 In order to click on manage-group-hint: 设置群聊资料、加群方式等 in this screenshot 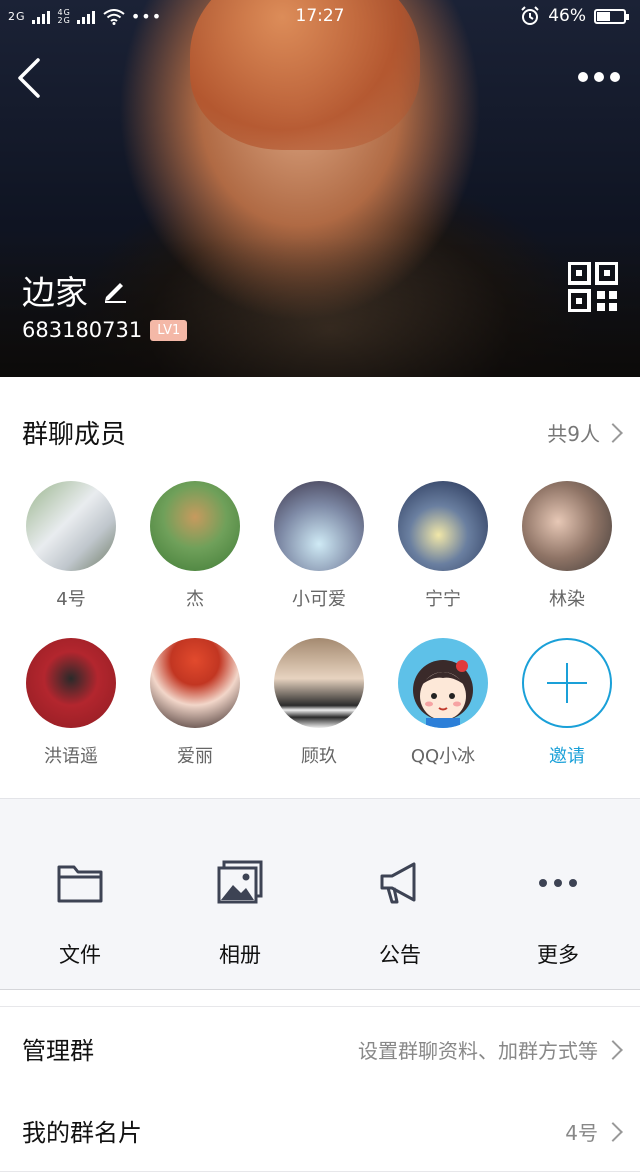, I will do `click(490, 1049)`.